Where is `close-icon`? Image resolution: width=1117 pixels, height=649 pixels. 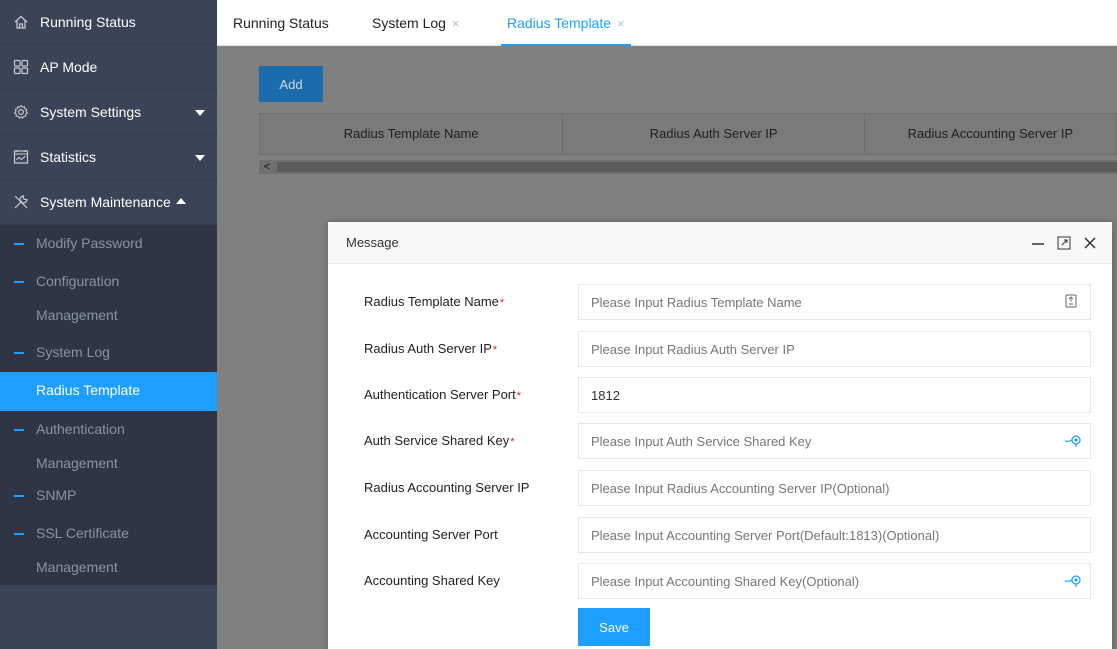
close-icon is located at coordinates (1090, 243).